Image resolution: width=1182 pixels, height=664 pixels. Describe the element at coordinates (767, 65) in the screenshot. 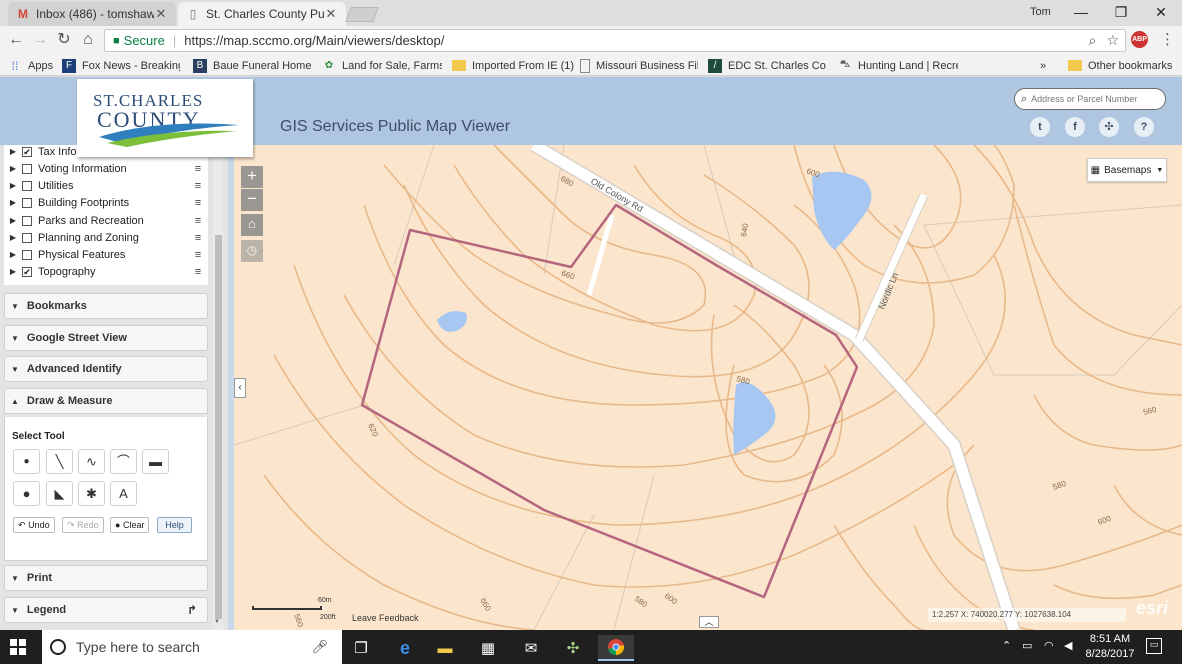

I see `bookmark-edc: / EDC St. Charles Coun` at that location.